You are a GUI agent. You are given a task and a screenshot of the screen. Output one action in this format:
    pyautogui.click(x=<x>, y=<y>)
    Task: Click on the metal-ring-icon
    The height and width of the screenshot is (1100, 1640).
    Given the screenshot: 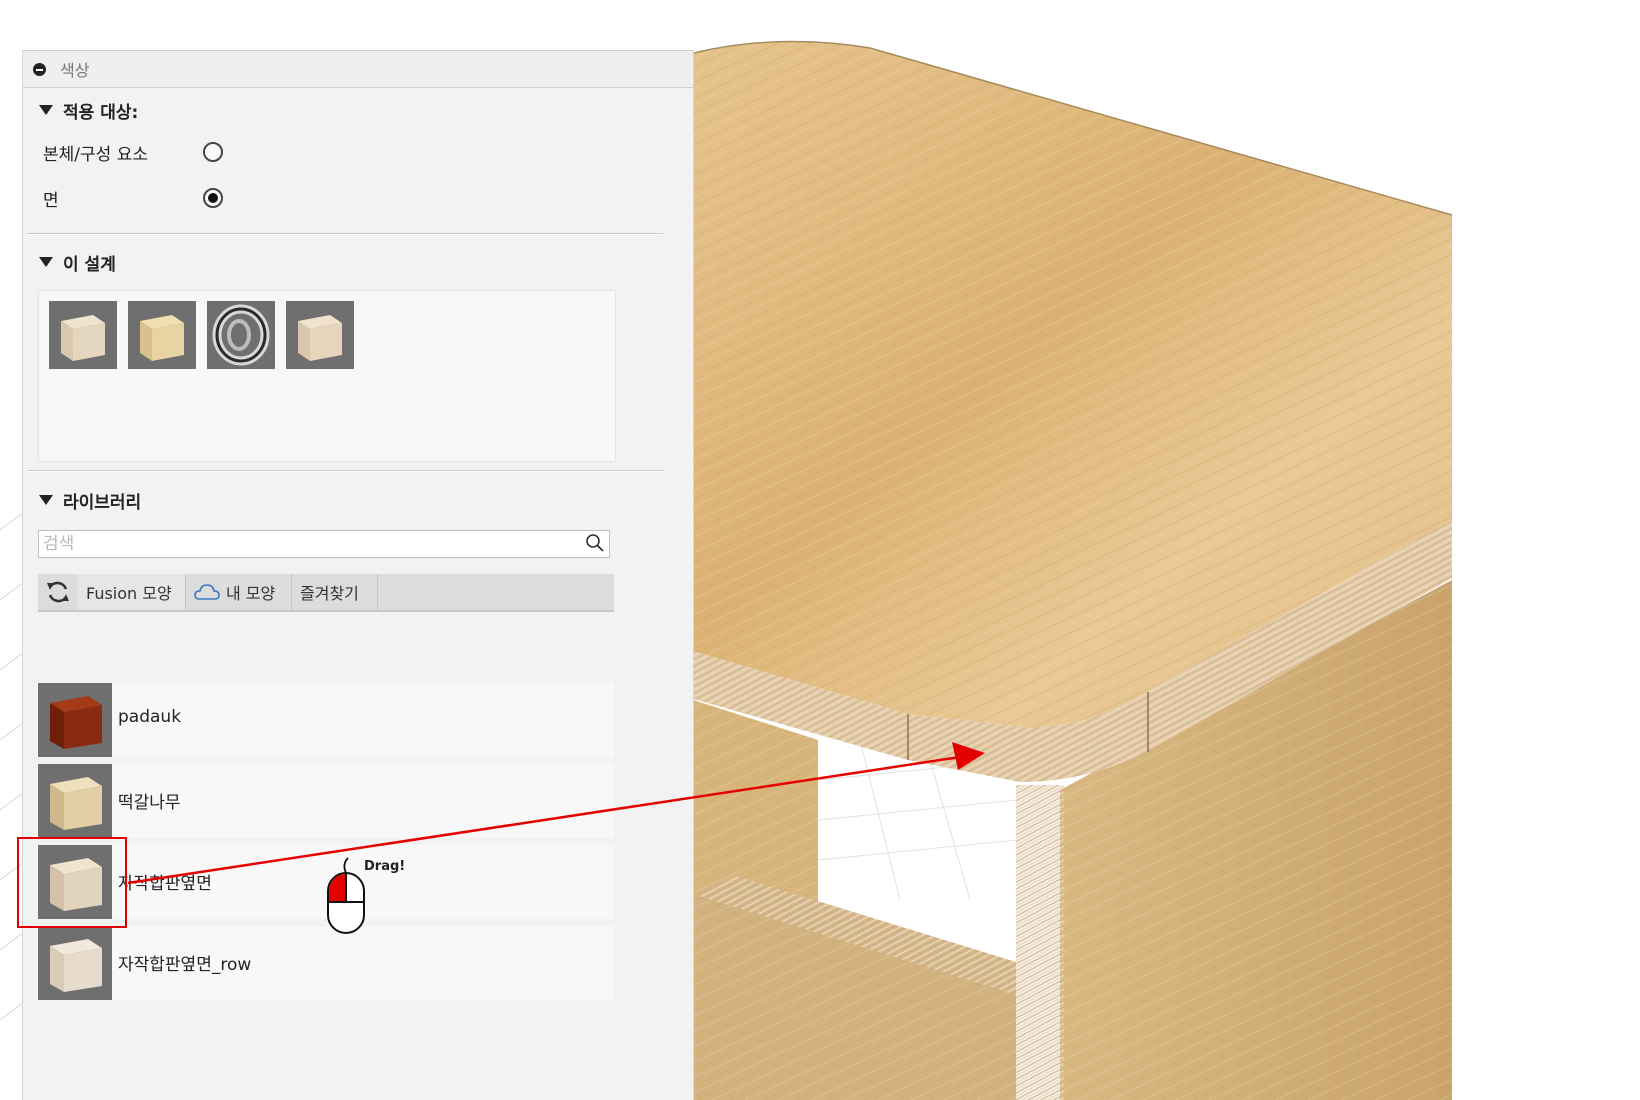 What is the action you would take?
    pyautogui.click(x=241, y=335)
    